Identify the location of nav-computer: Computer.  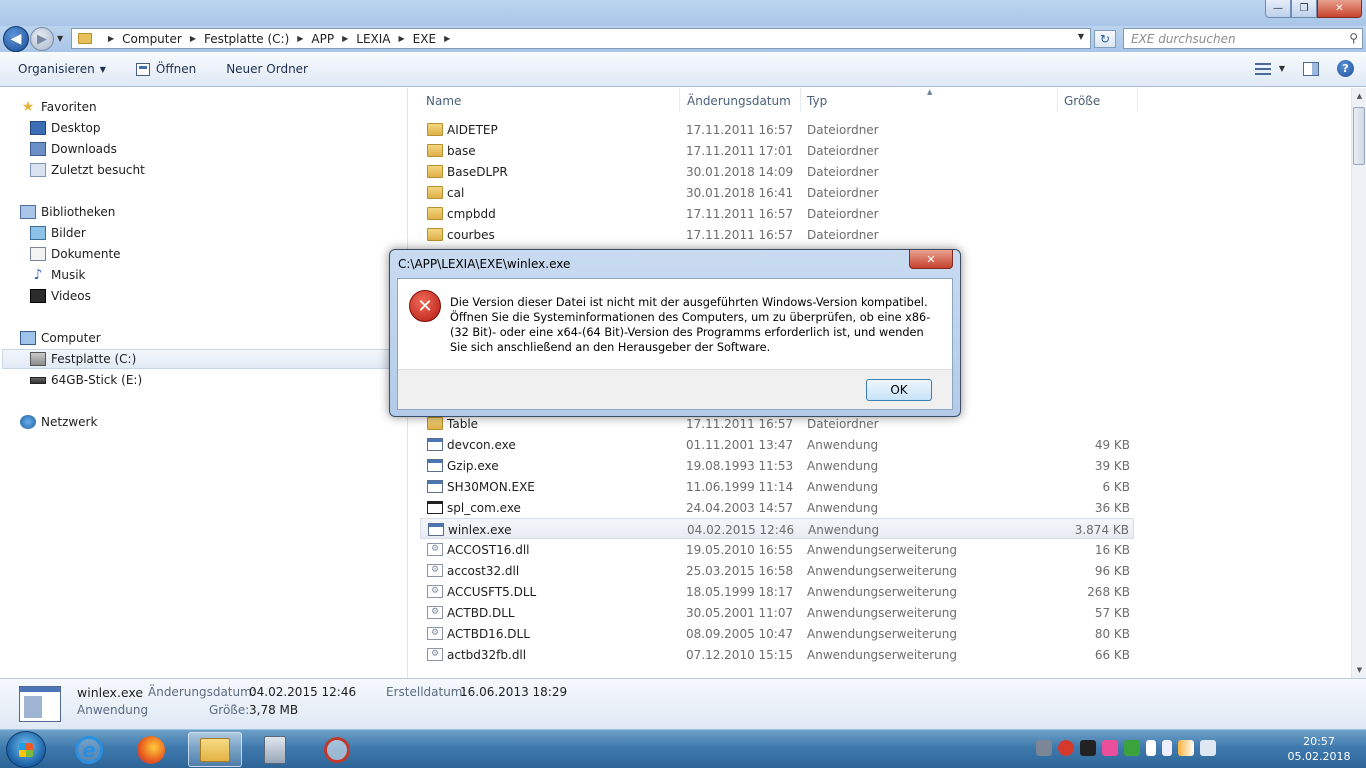
(60, 338).